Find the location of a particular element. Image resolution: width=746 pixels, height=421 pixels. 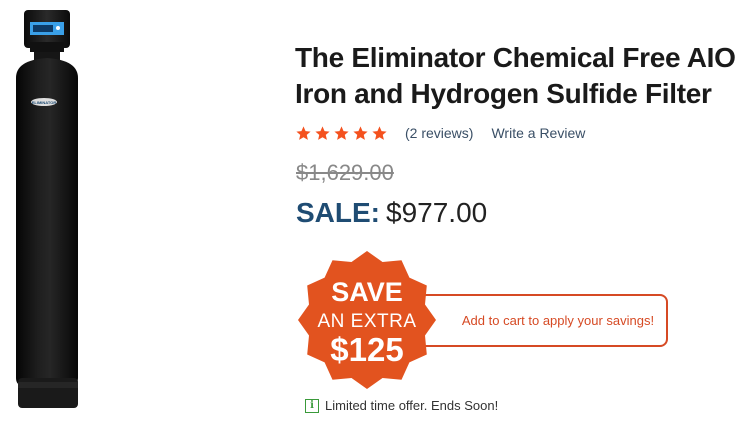

promo-cta-text: Add to cart to apply your savings! is located at coordinates (558, 320).